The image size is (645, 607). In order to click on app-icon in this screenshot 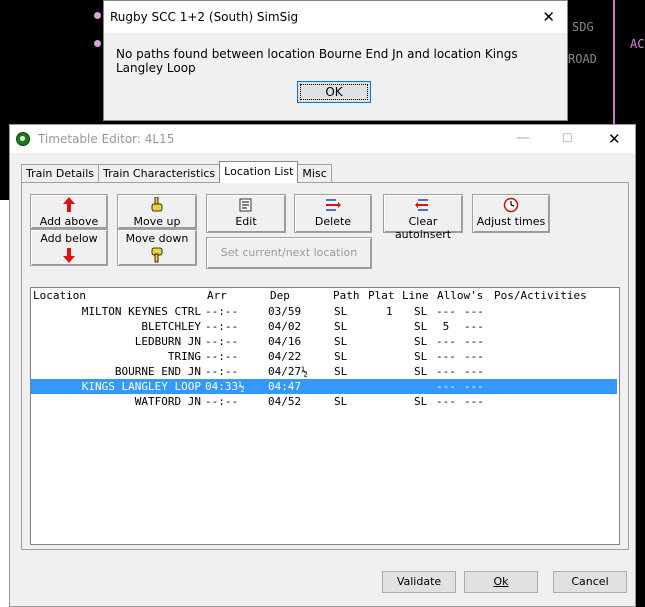, I will do `click(23, 139)`.